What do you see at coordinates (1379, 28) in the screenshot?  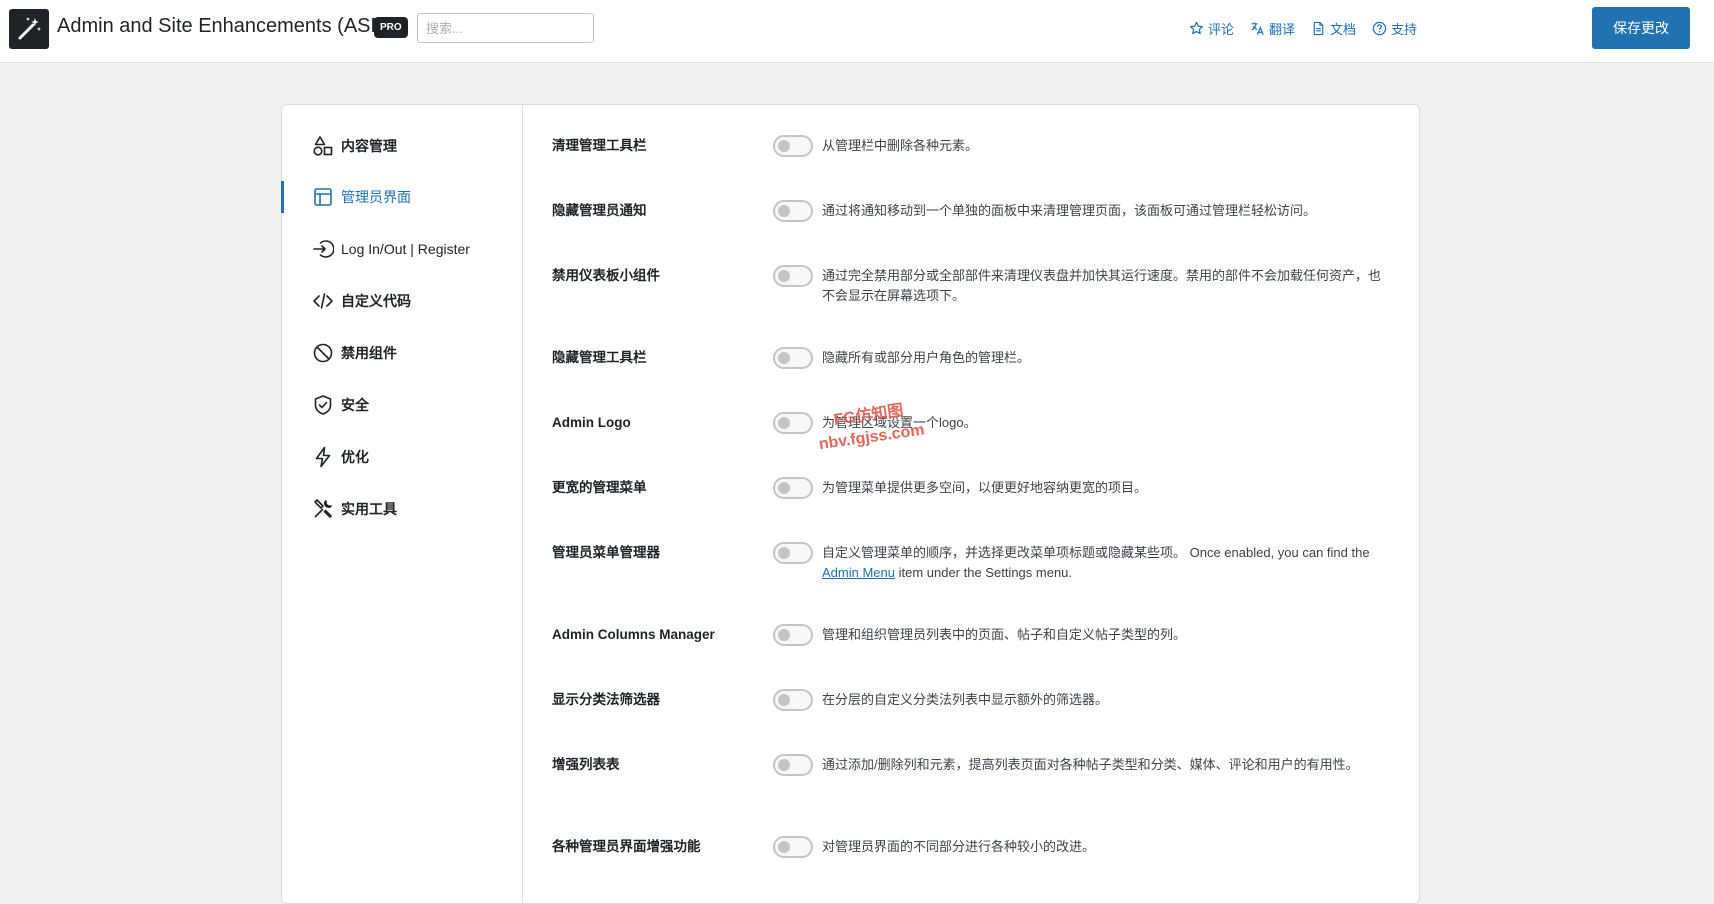 I see `help-icon` at bounding box center [1379, 28].